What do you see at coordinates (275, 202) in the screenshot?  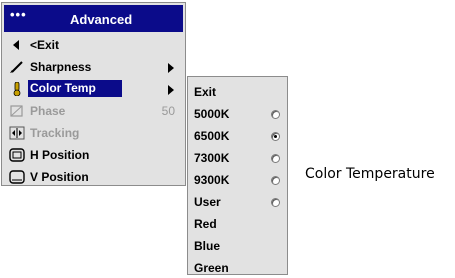 I see `radio-user` at bounding box center [275, 202].